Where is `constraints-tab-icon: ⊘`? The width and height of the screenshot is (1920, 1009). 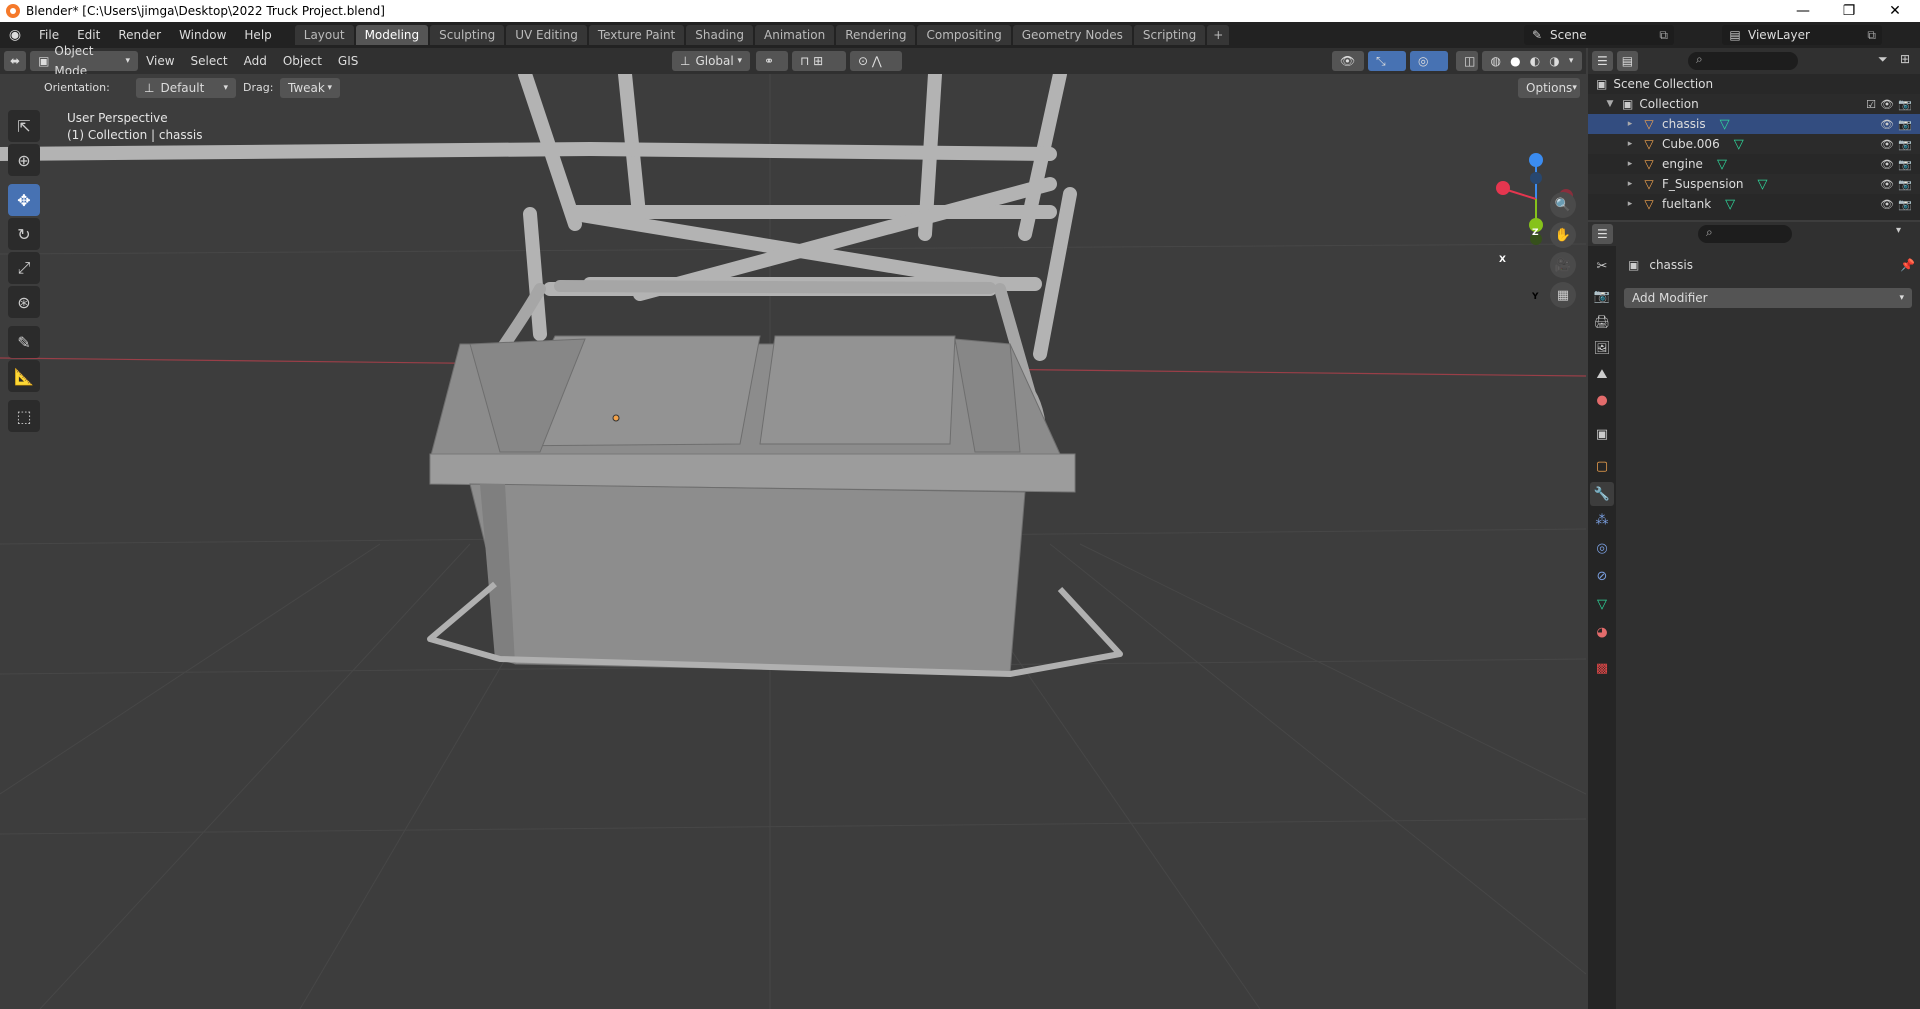
constraints-tab-icon: ⊘ is located at coordinates (1602, 576).